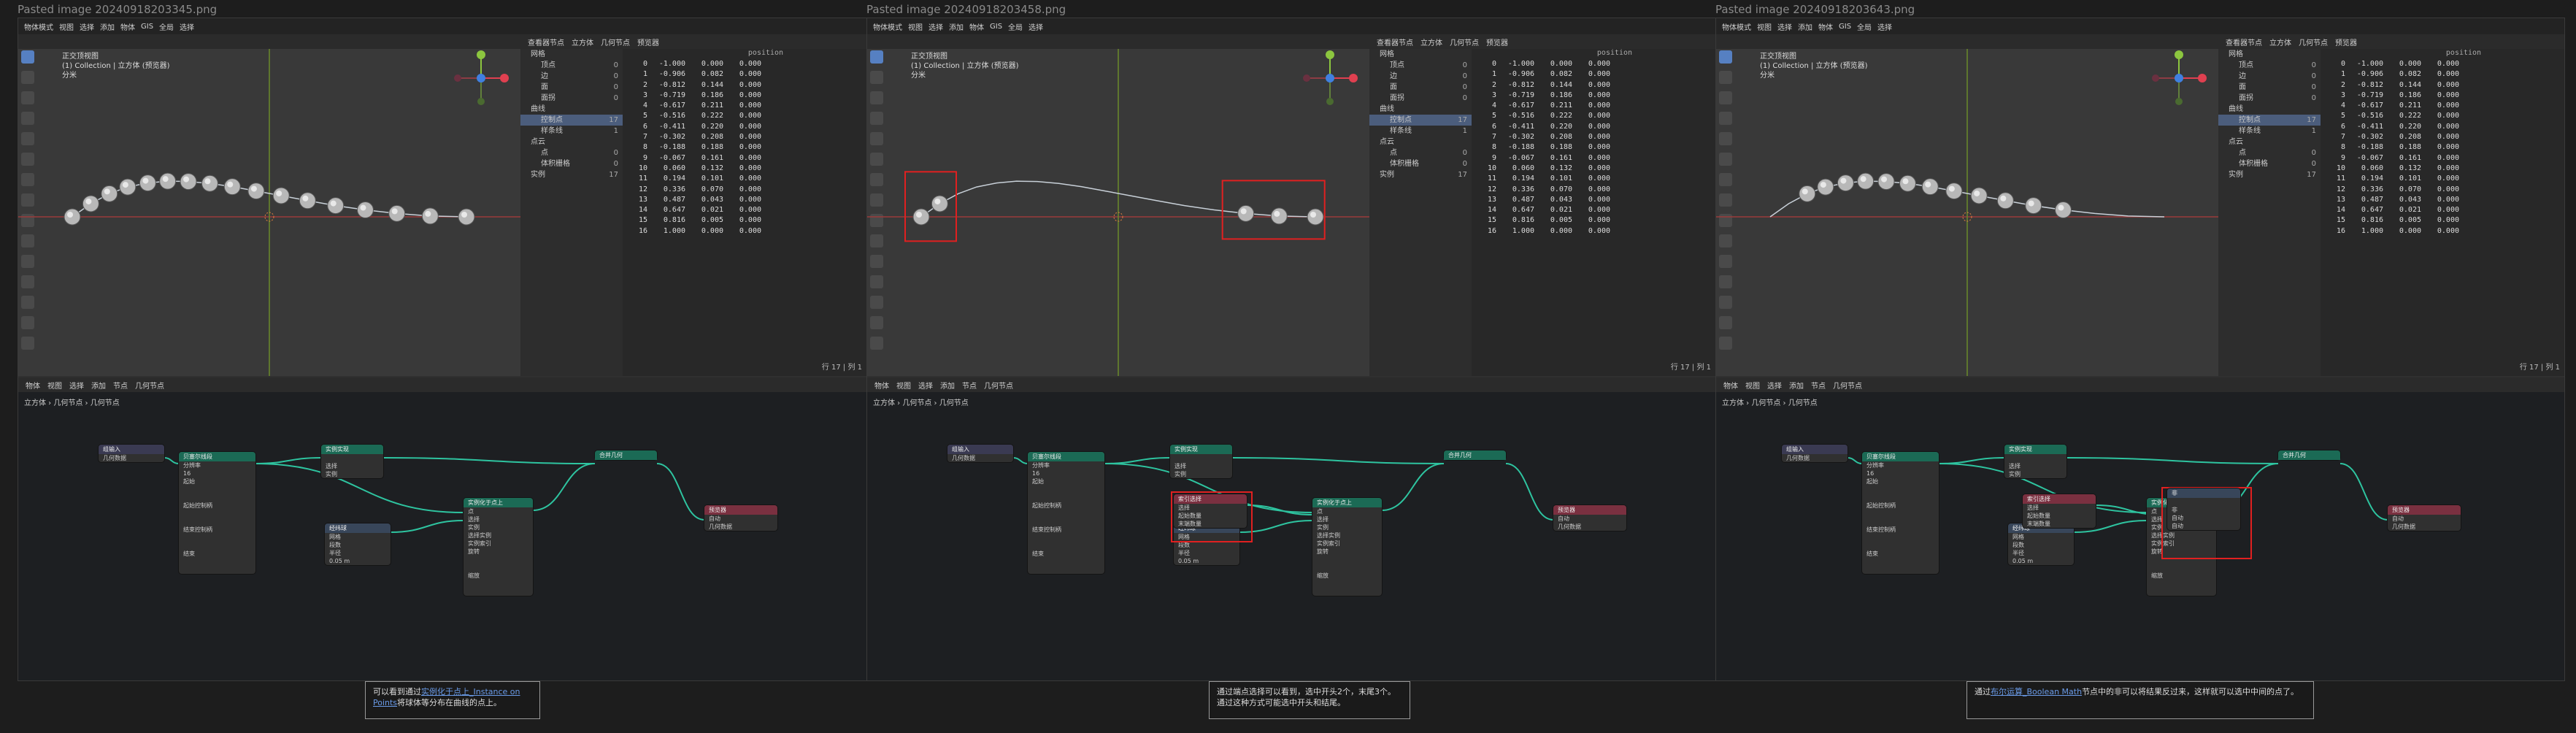  Describe the element at coordinates (2203, 509) in the screenshot. I see `boolean-math-node: 非非自动 自动` at that location.